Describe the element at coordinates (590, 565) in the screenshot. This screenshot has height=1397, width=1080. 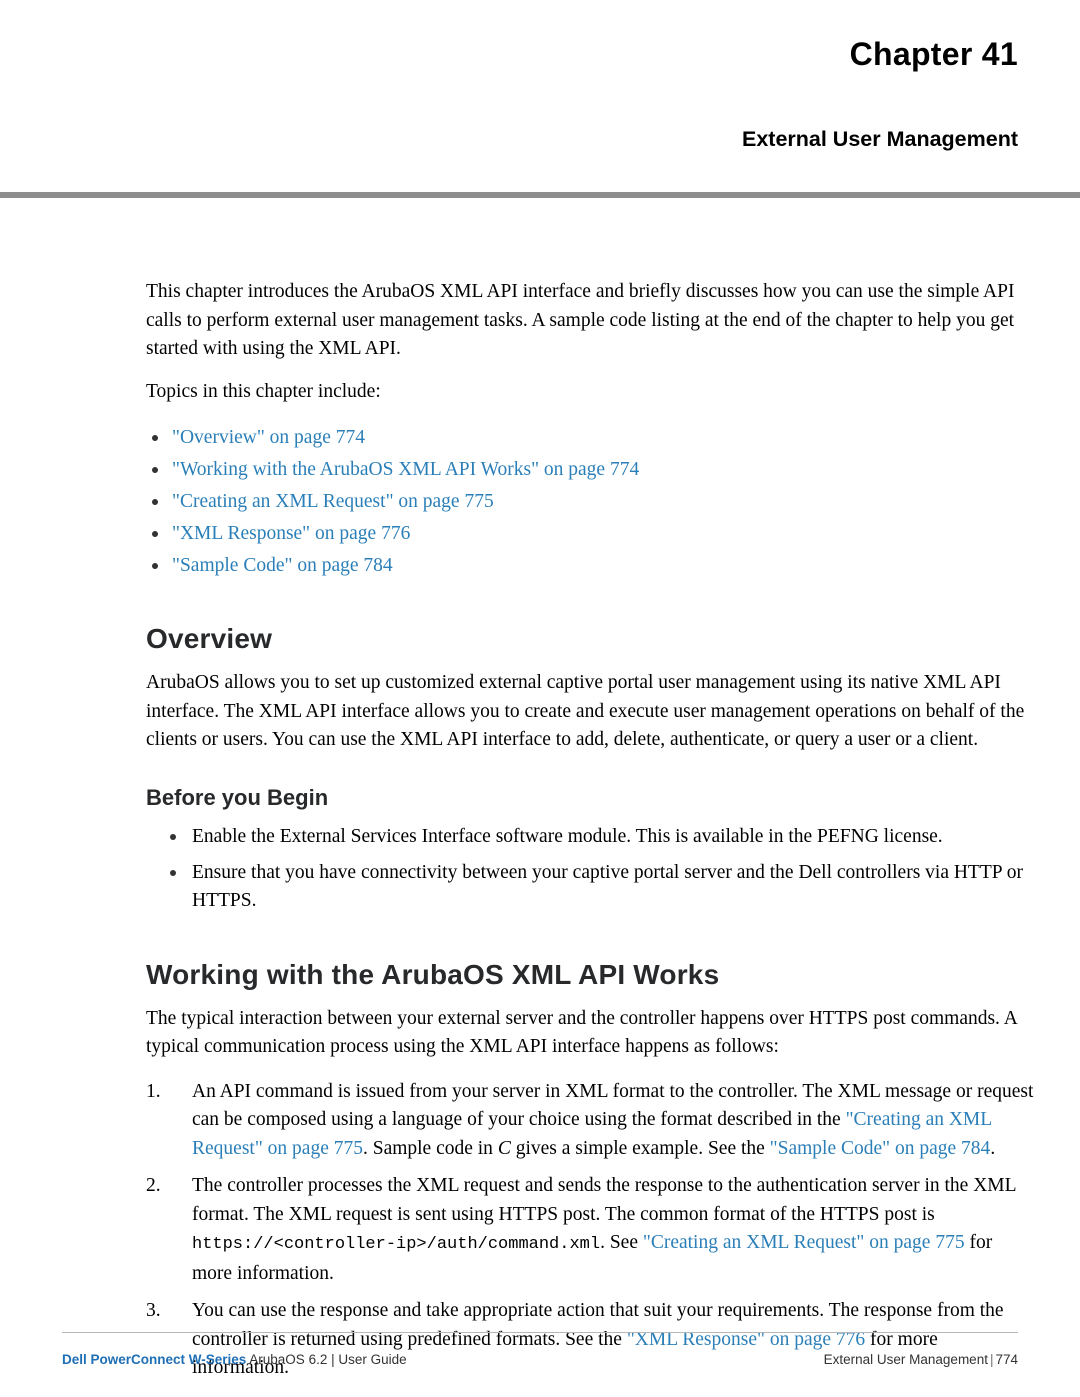
I see `list-item: "Sample Code" on page 784` at that location.